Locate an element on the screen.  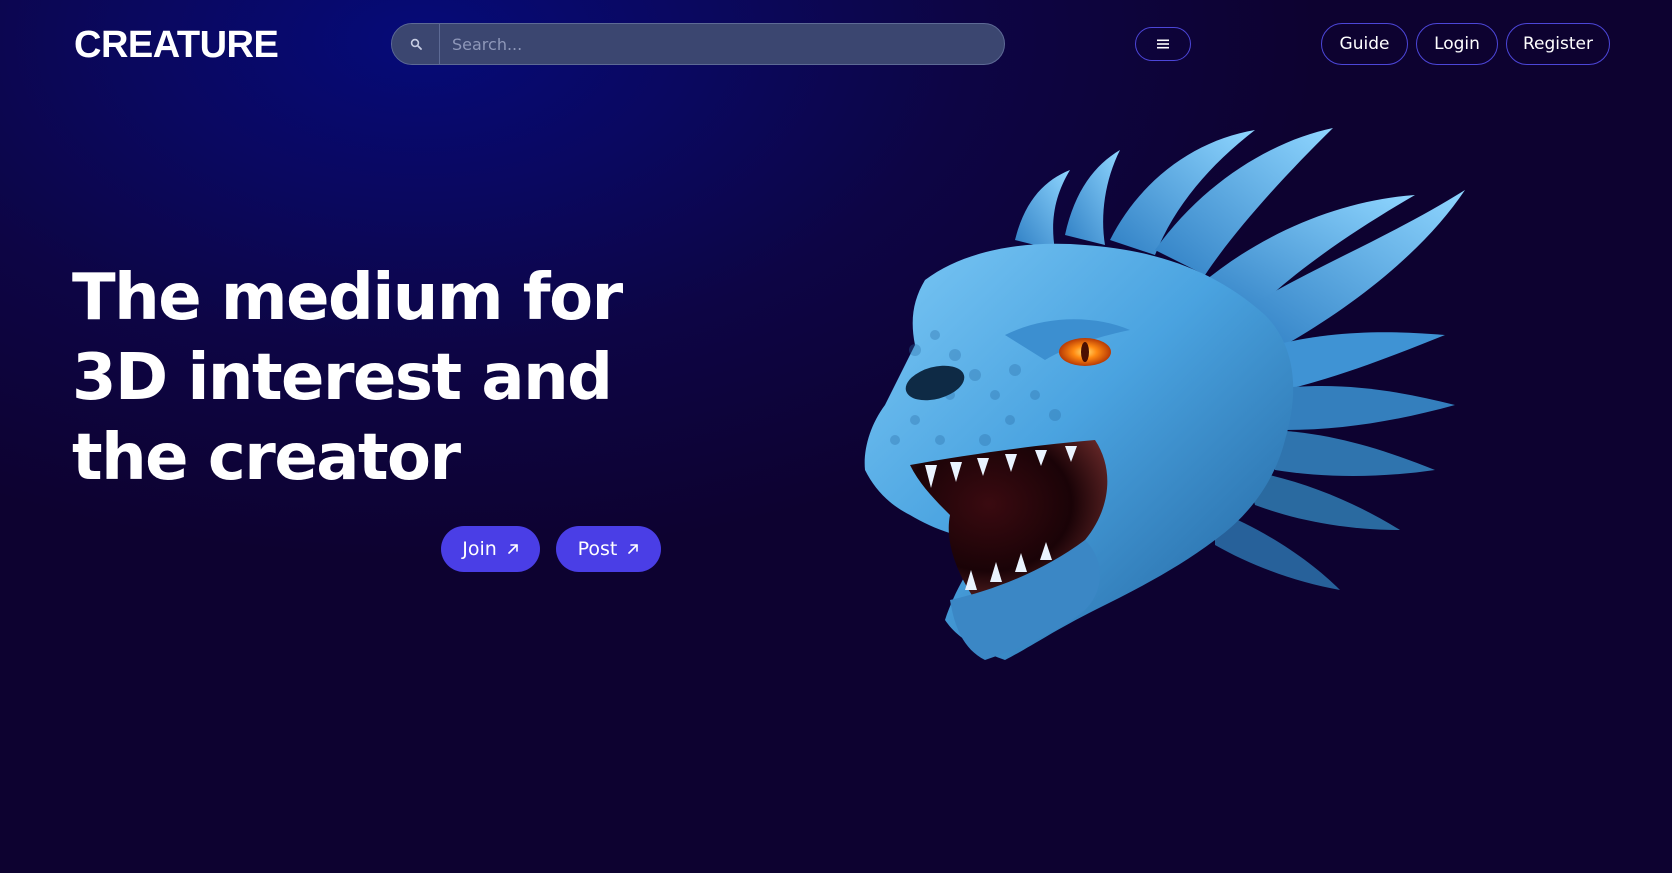
search-bar is located at coordinates (698, 44).